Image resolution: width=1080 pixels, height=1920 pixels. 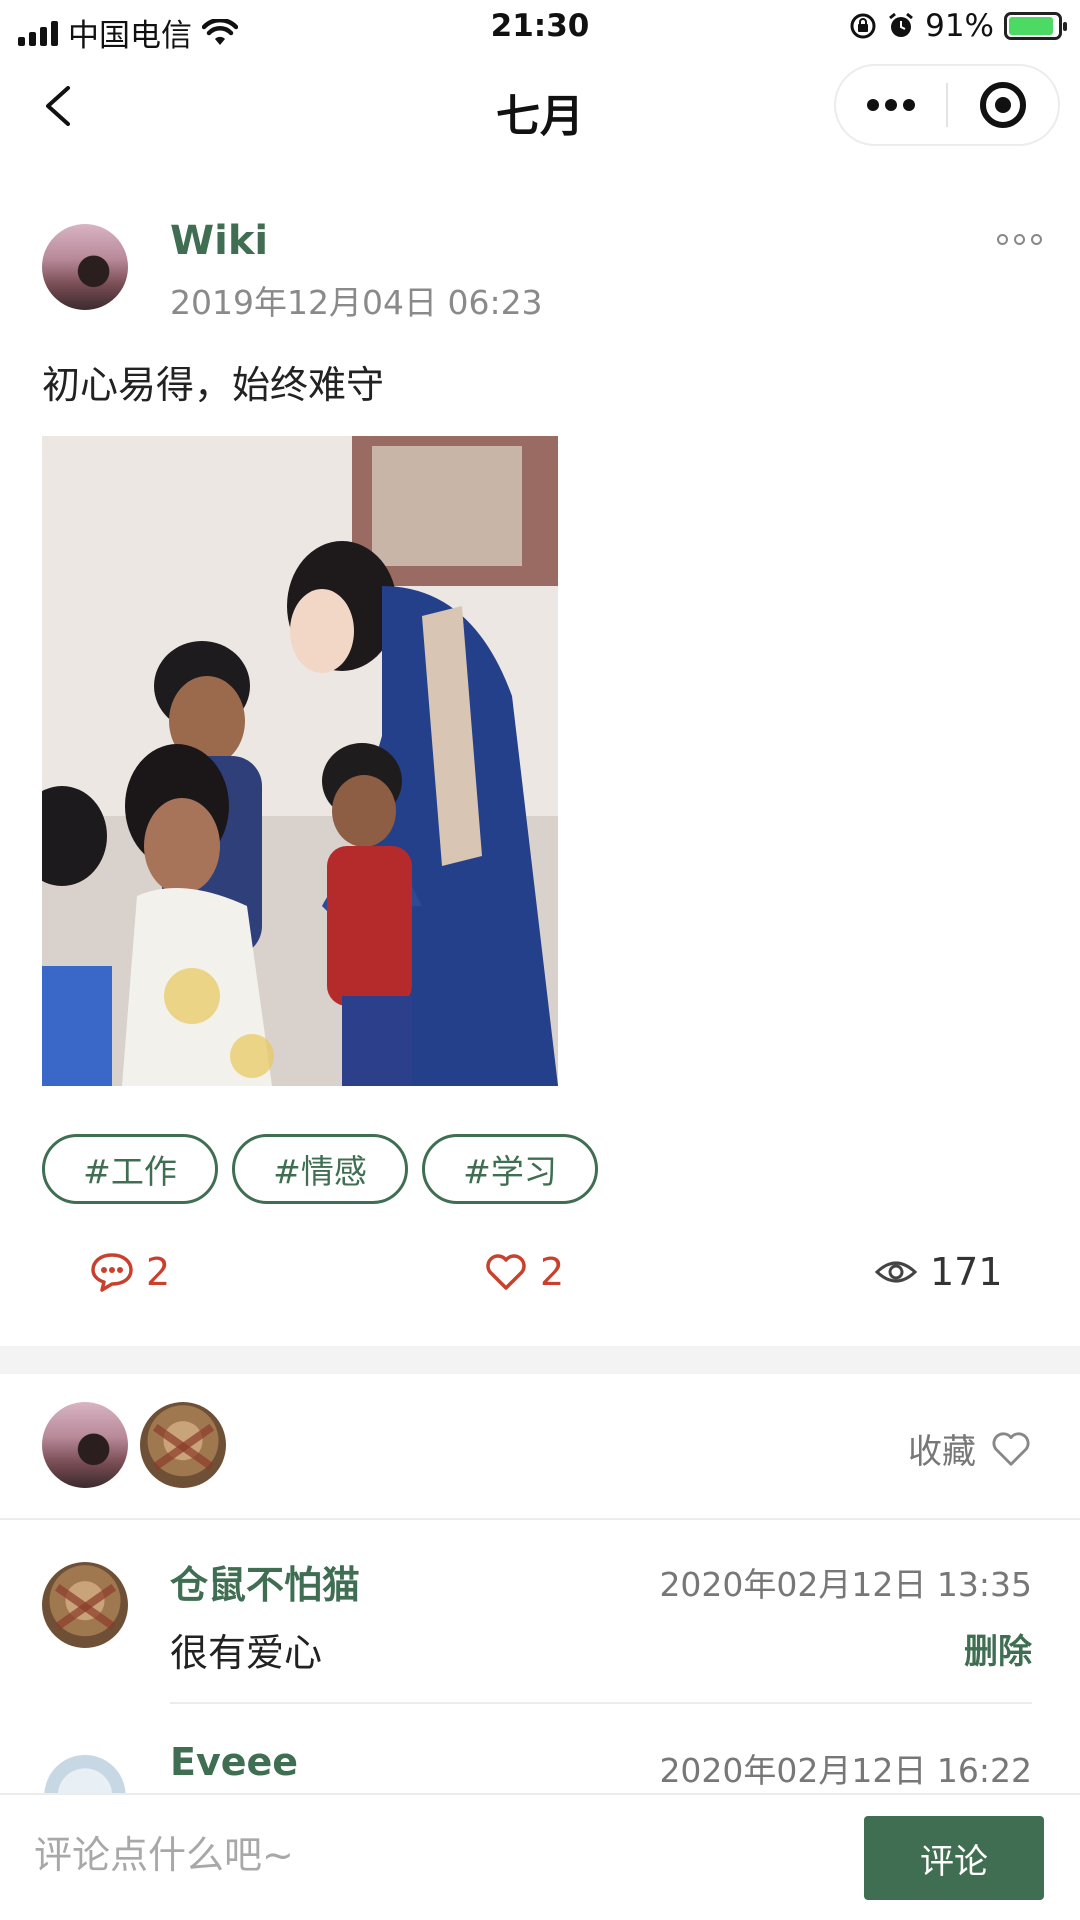 What do you see at coordinates (901, 24) in the screenshot?
I see `alarm-icon` at bounding box center [901, 24].